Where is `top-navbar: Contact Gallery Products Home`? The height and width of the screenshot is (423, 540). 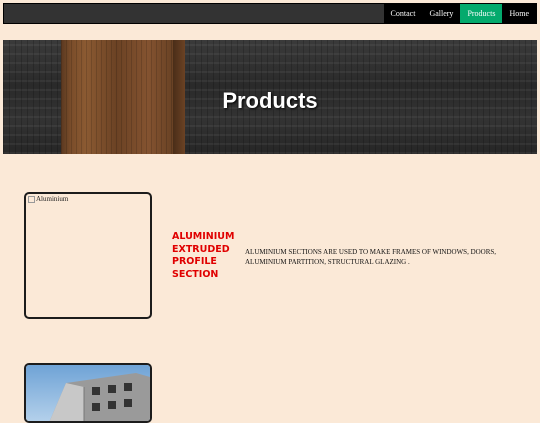 top-navbar: Contact Gallery Products Home is located at coordinates (270, 13).